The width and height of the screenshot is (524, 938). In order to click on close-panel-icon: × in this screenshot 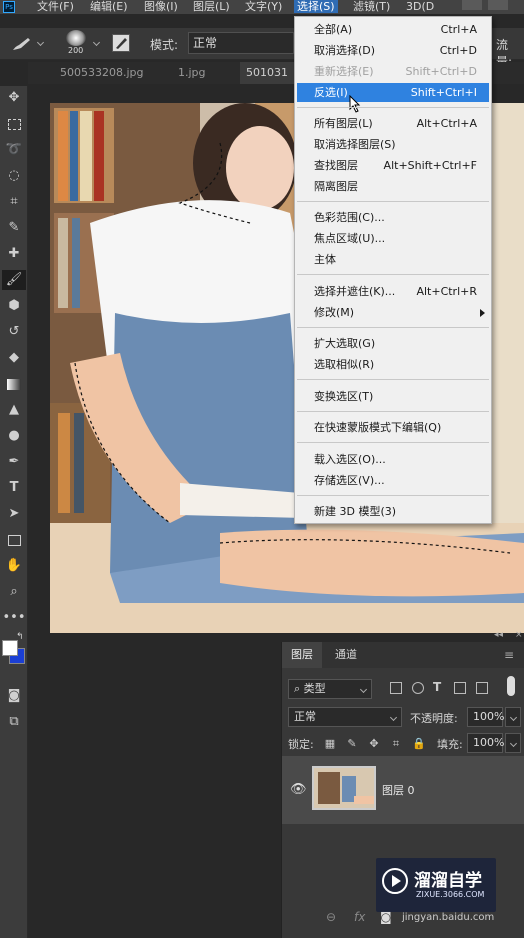, I will do `click(519, 635)`.